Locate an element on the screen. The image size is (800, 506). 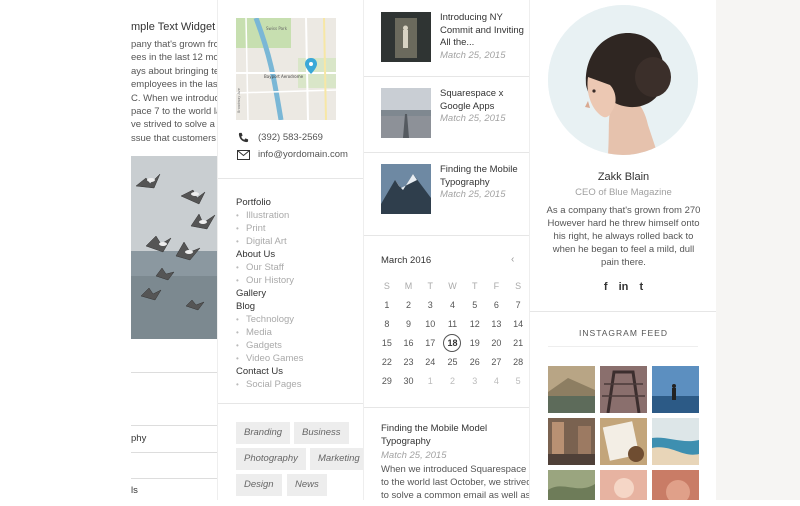
calendar-day-number: 16 is located at coordinates (408, 342).